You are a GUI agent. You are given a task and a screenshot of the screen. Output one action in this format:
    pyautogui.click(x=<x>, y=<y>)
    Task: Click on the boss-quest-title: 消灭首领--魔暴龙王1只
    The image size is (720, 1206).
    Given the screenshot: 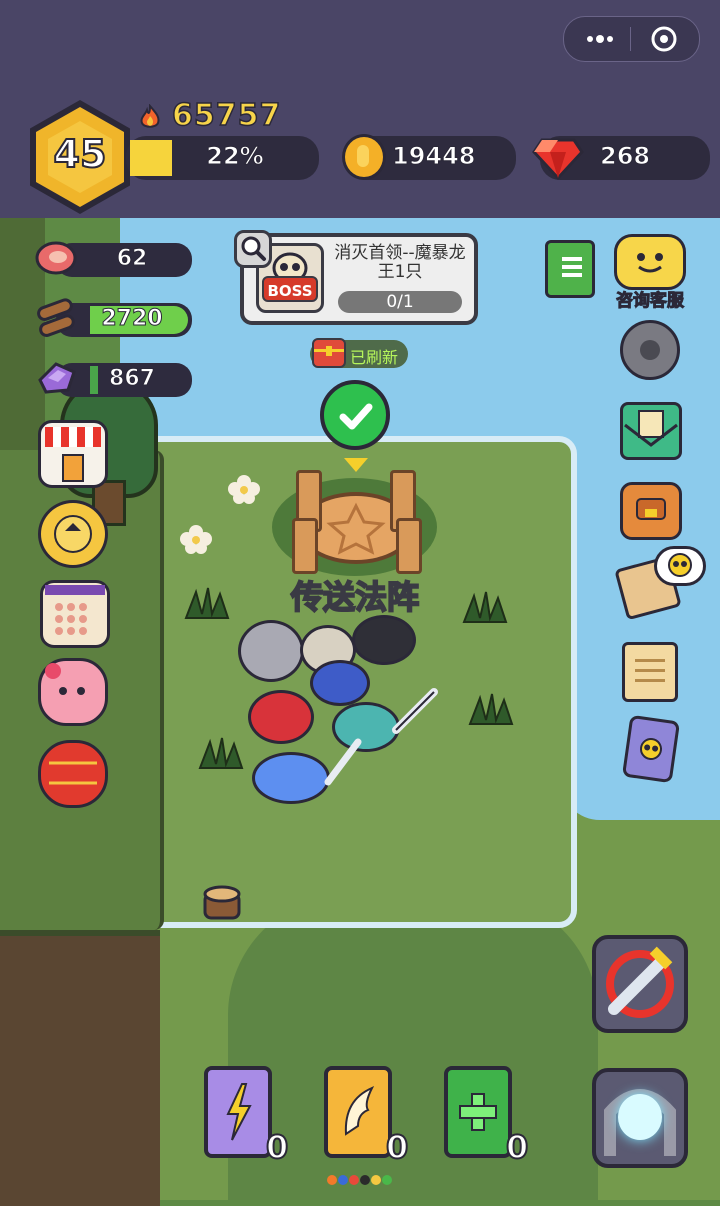 What is the action you would take?
    pyautogui.click(x=400, y=262)
    